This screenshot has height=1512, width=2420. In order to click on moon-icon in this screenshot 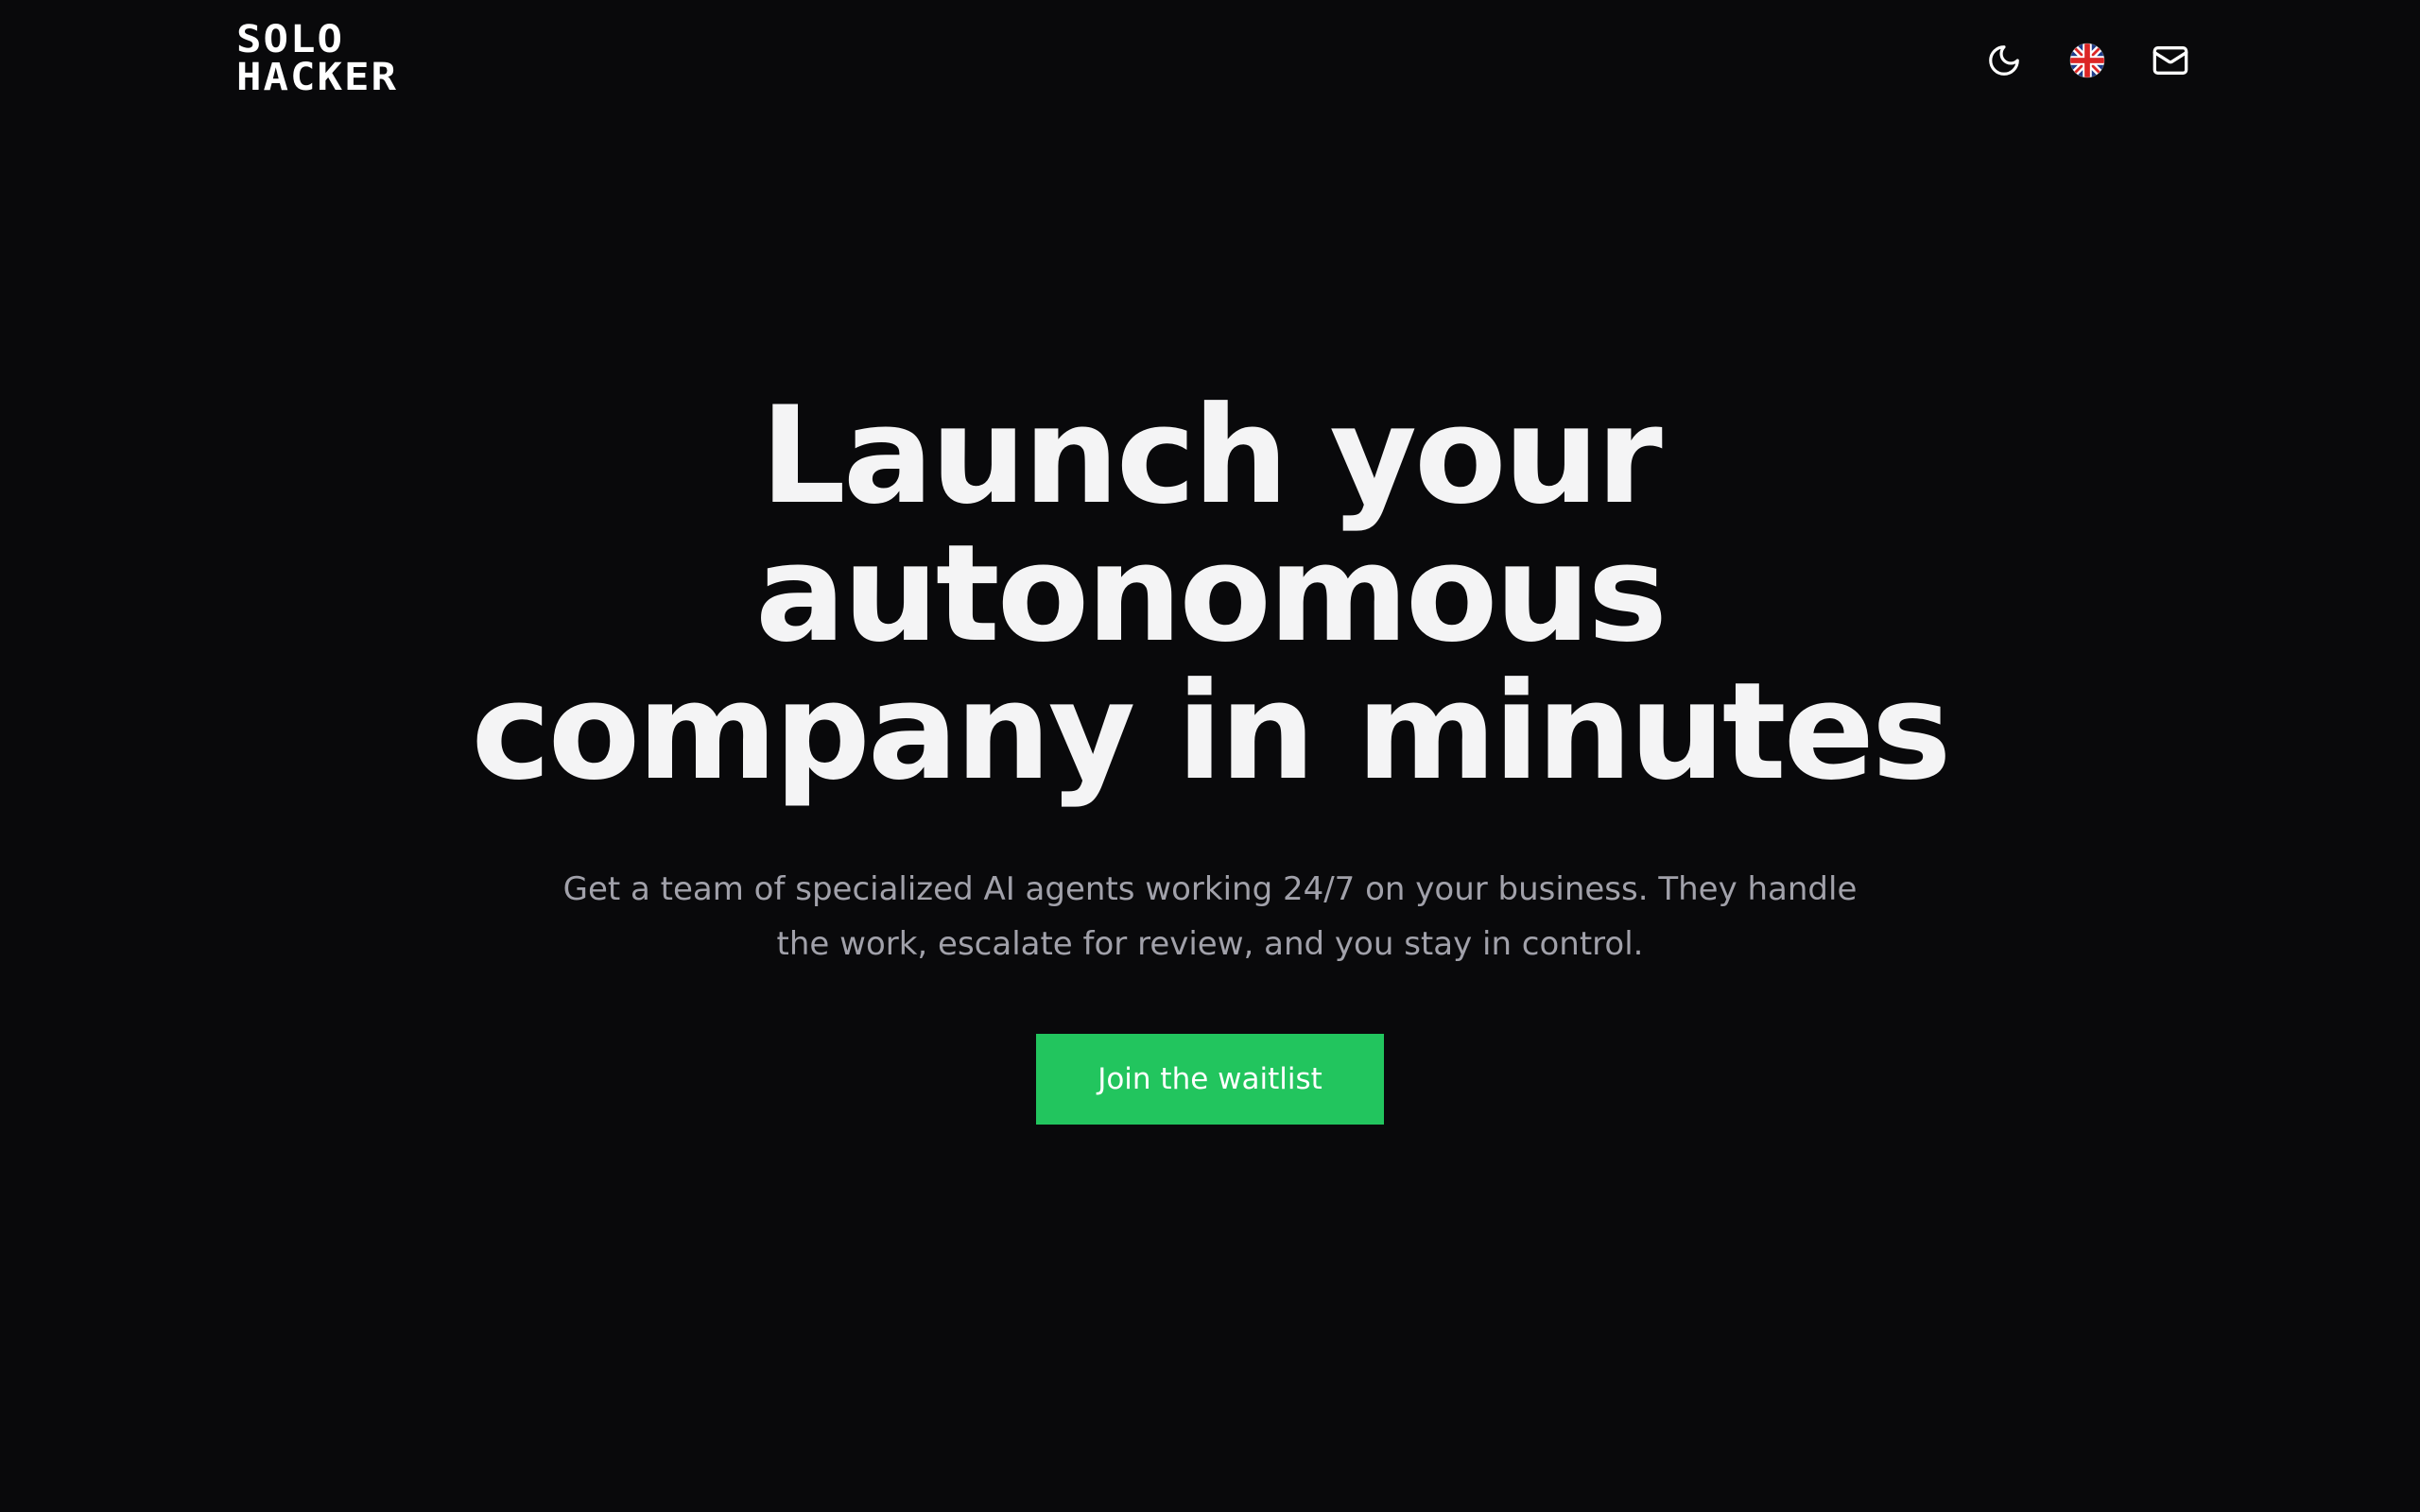, I will do `click(2004, 60)`.